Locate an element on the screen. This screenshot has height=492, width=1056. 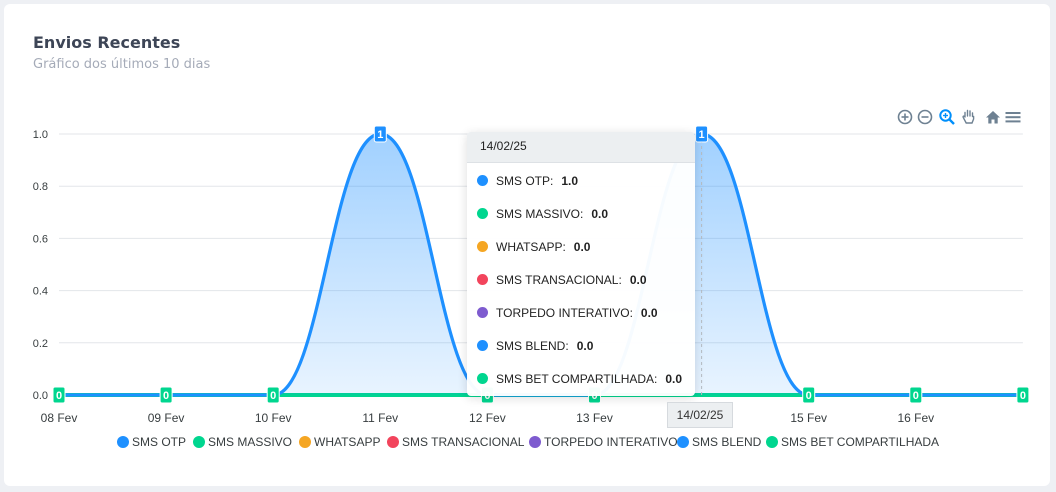
tooltip-row: SMS TRANSACIONAL: 0.0 is located at coordinates (562, 280).